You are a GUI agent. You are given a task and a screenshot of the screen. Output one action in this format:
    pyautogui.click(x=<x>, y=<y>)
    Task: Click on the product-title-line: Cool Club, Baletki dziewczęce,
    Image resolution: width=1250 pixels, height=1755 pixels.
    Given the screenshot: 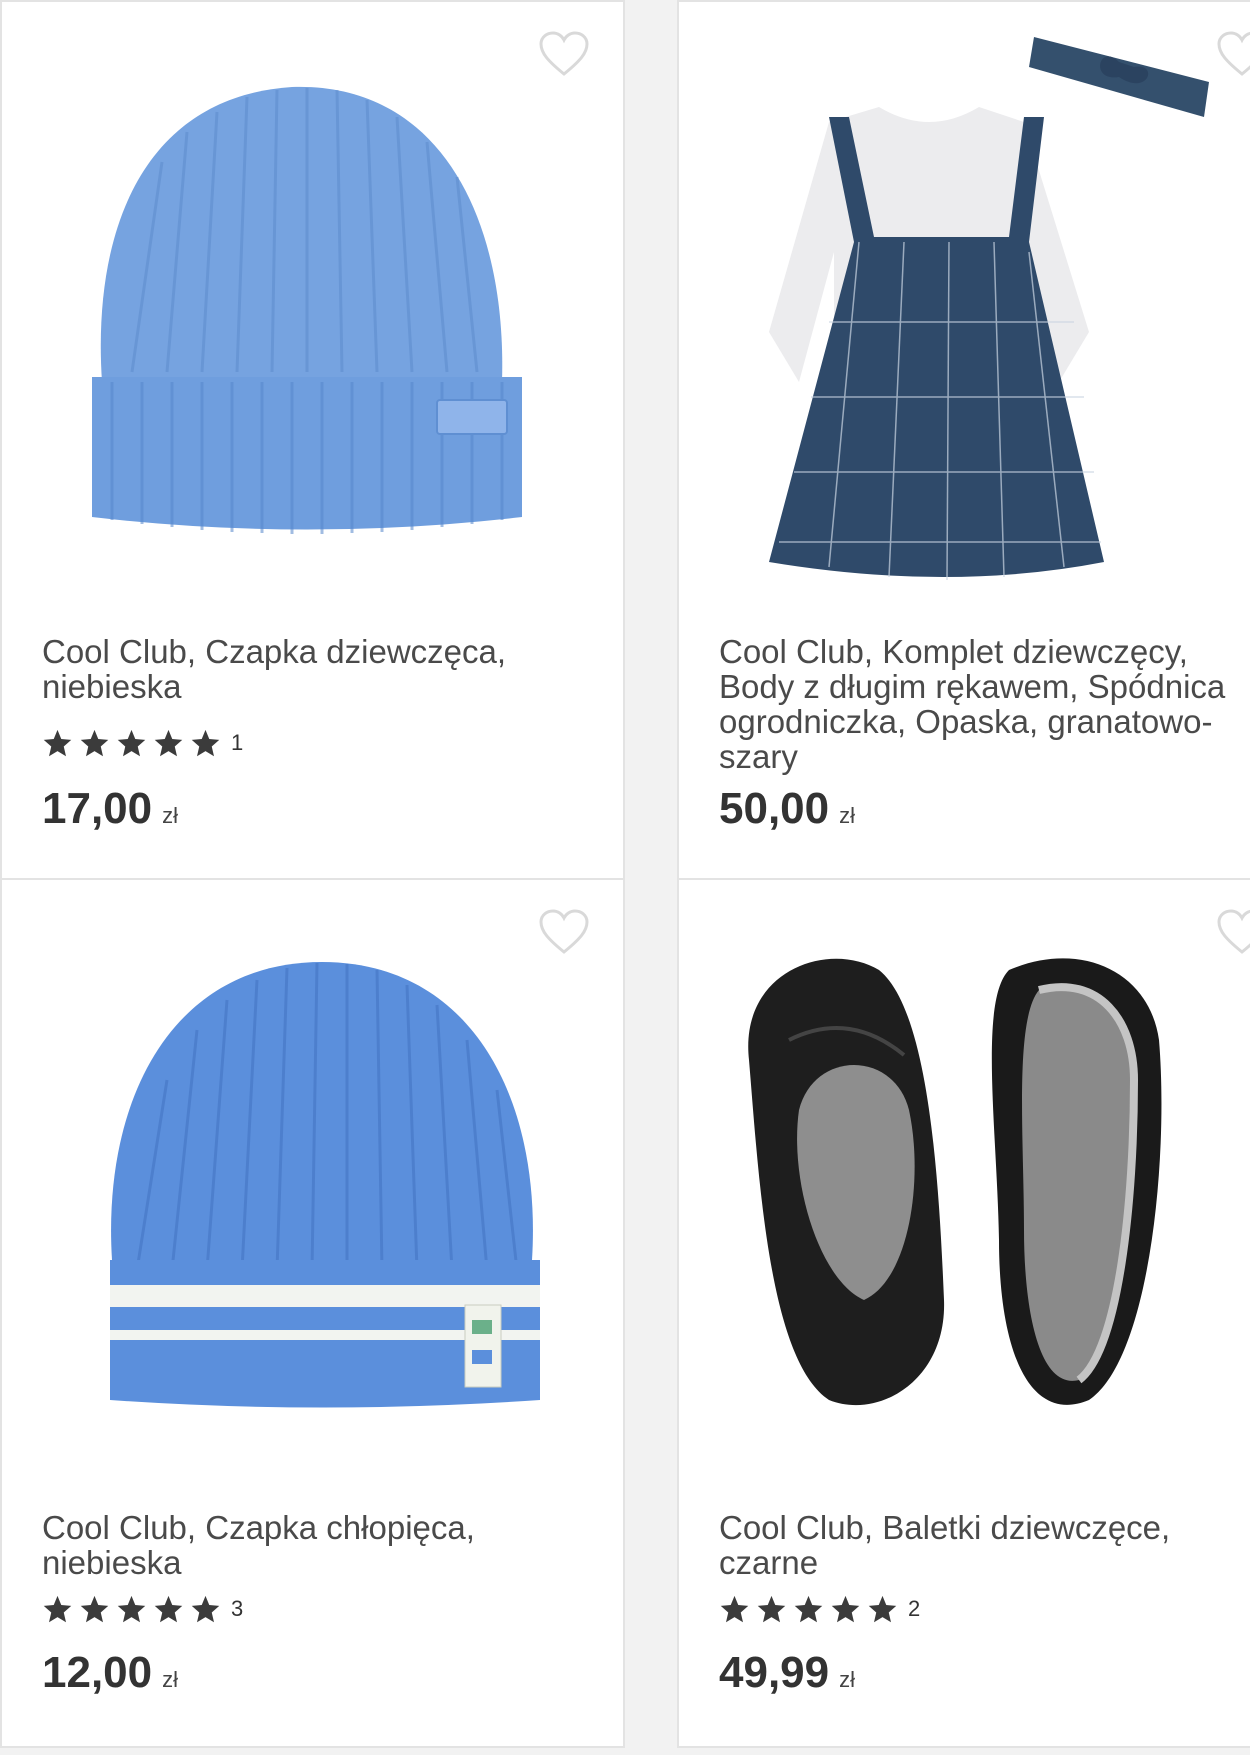 What is the action you would take?
    pyautogui.click(x=945, y=1527)
    